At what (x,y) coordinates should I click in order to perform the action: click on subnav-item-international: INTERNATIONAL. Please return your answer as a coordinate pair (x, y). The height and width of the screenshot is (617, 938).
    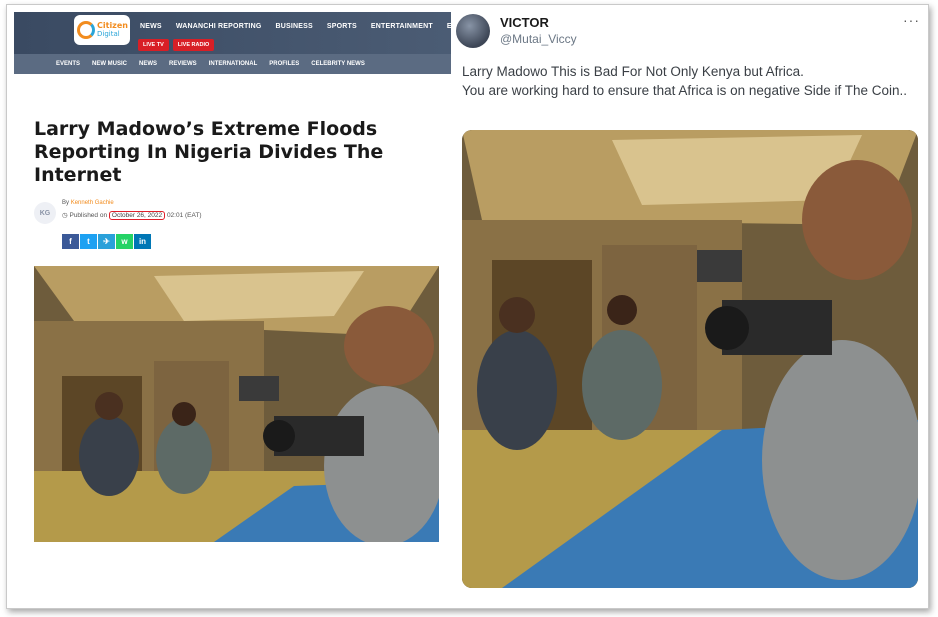
    Looking at the image, I should click on (233, 64).